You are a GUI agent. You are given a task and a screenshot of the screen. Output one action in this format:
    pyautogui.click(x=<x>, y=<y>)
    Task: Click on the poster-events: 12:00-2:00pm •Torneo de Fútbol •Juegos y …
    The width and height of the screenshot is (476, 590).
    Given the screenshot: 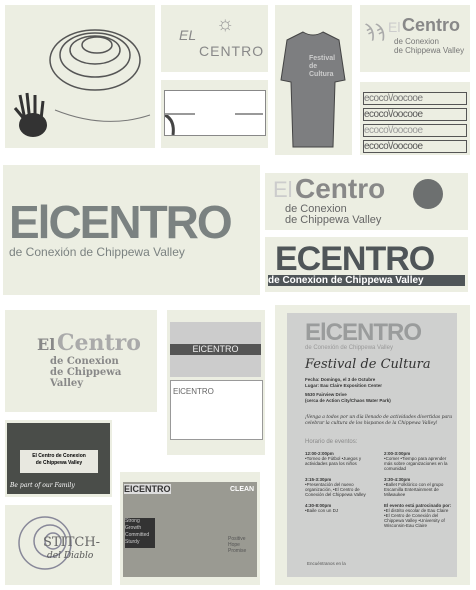 What is the action you would take?
    pyautogui.click(x=380, y=489)
    